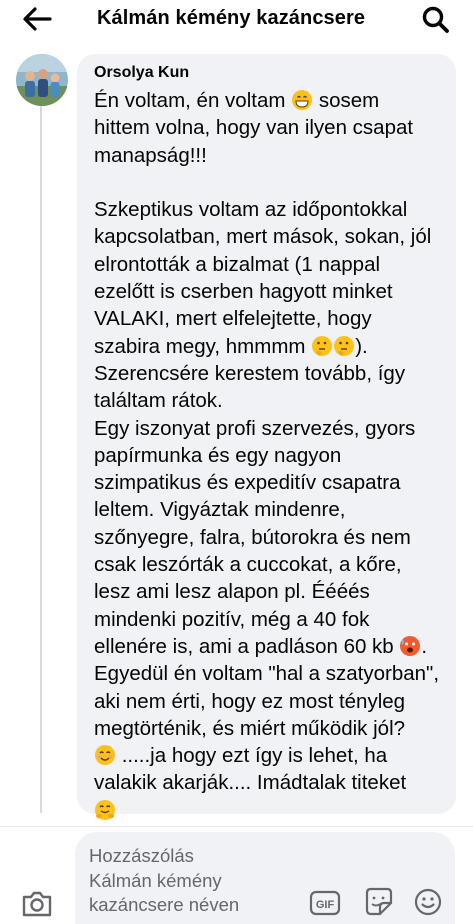 This screenshot has height=924, width=473. I want to click on top-bar: Kálmán kémény kazáncsere, so click(236, 20).